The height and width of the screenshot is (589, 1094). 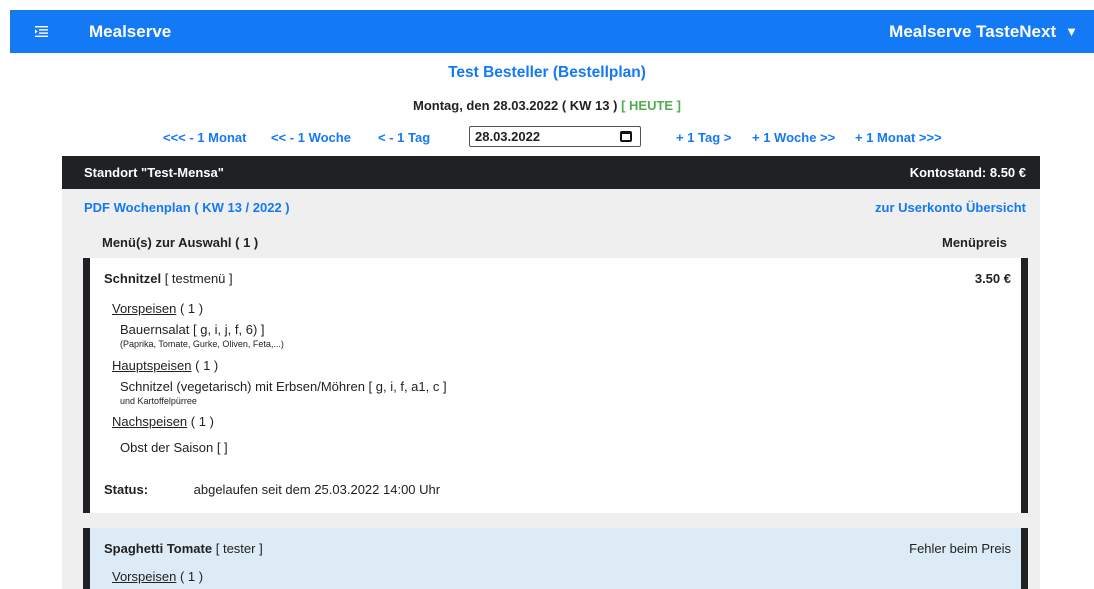 What do you see at coordinates (133, 278) in the screenshot?
I see `menu-name: Schnitzel` at bounding box center [133, 278].